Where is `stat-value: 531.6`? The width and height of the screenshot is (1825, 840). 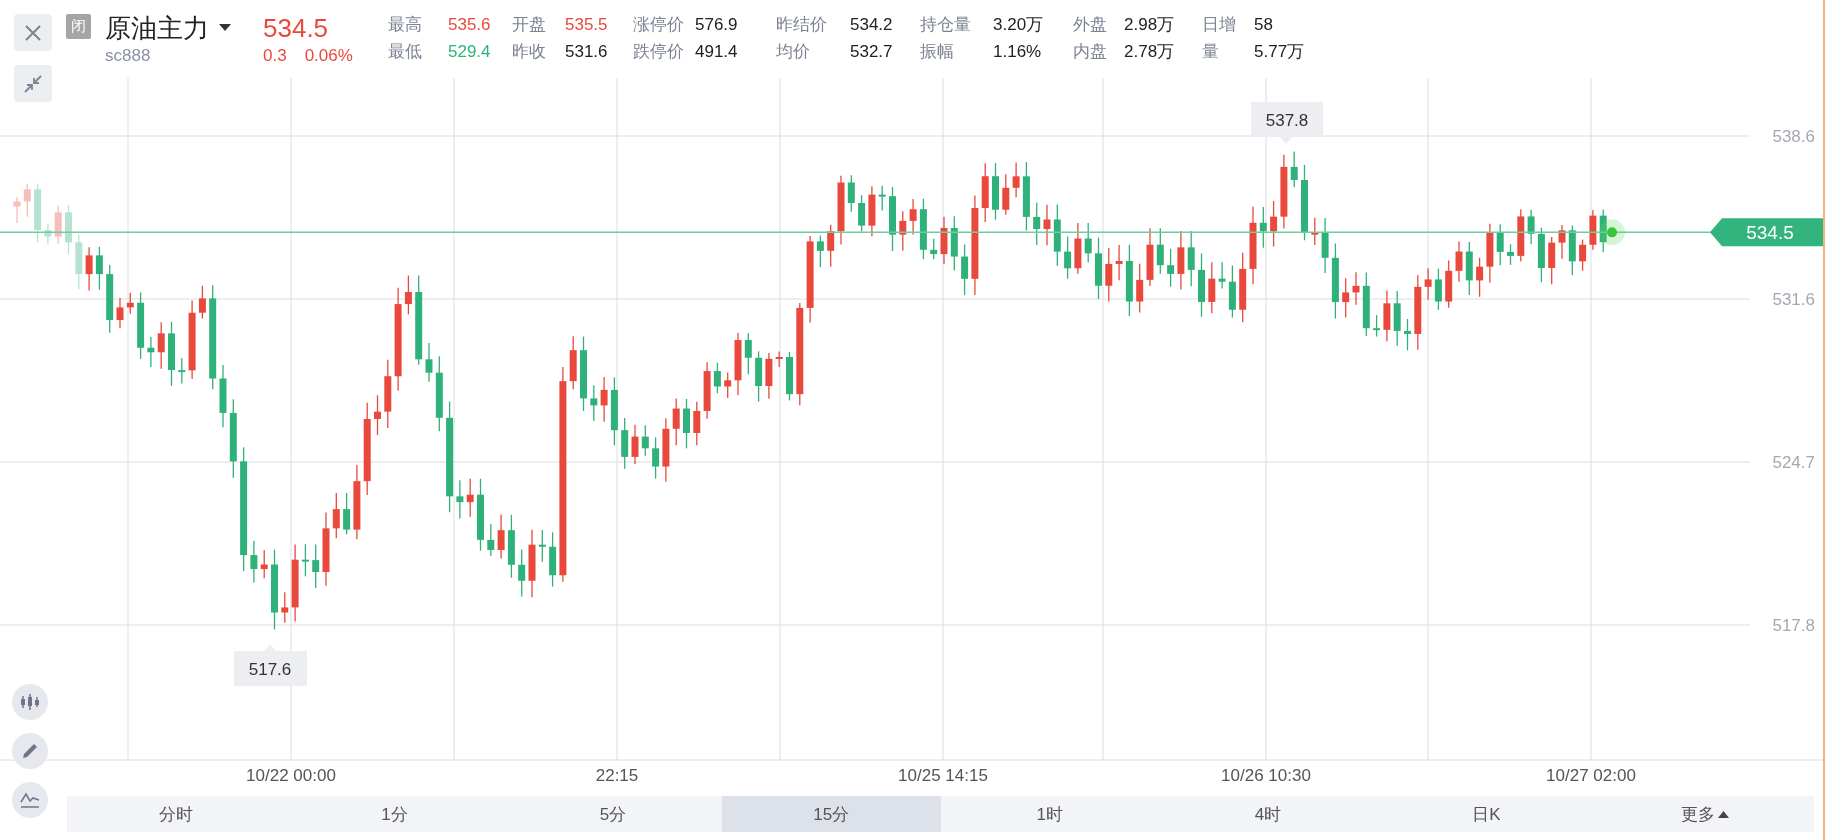
stat-value: 531.6 is located at coordinates (587, 51).